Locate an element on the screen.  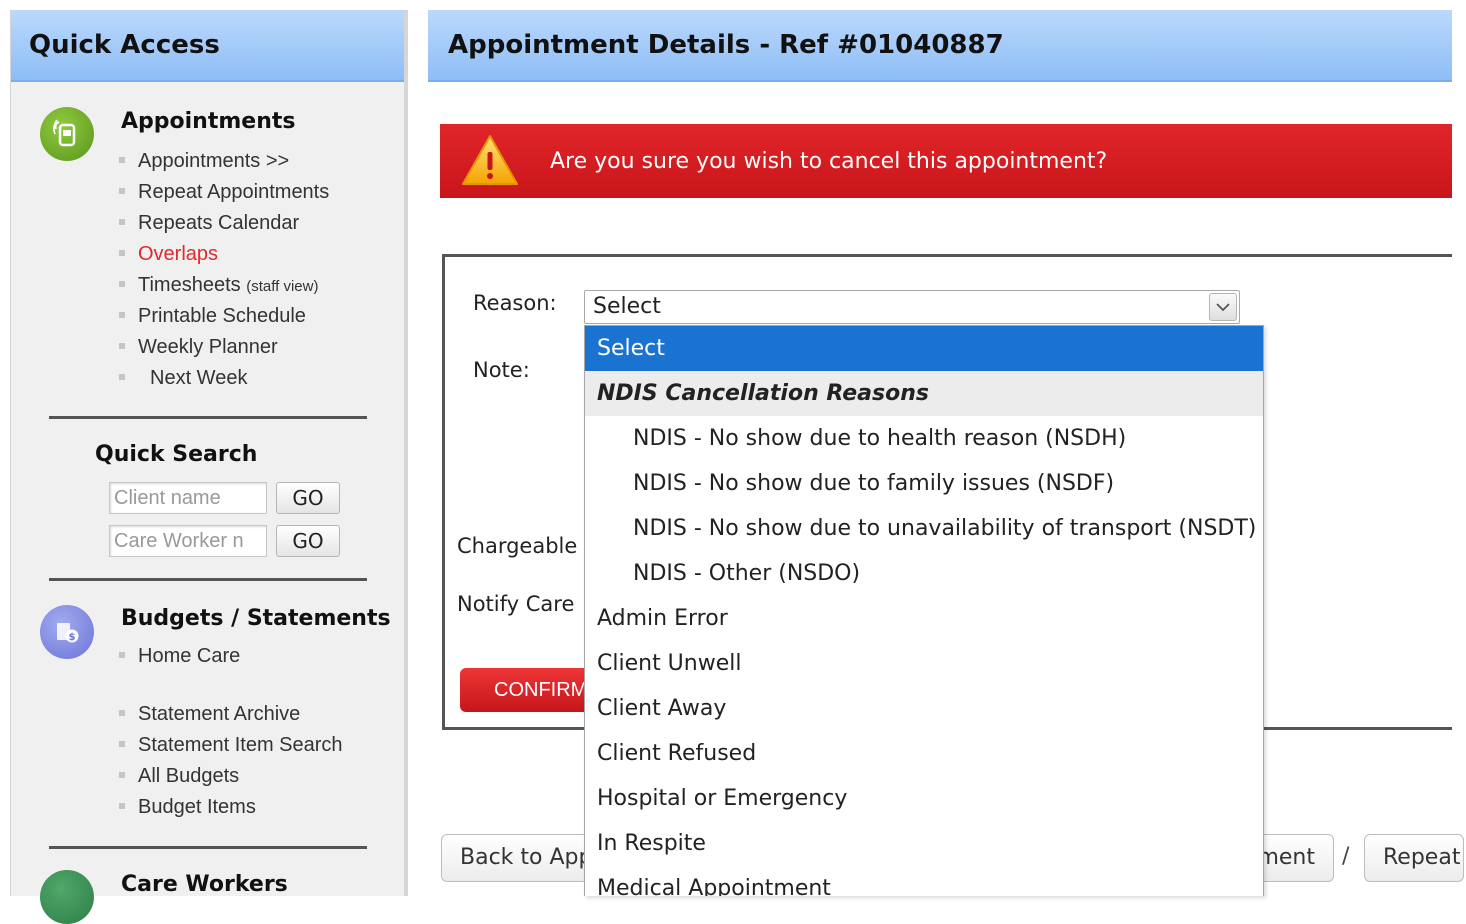
nav-home-care: Home Care is located at coordinates (179, 656).